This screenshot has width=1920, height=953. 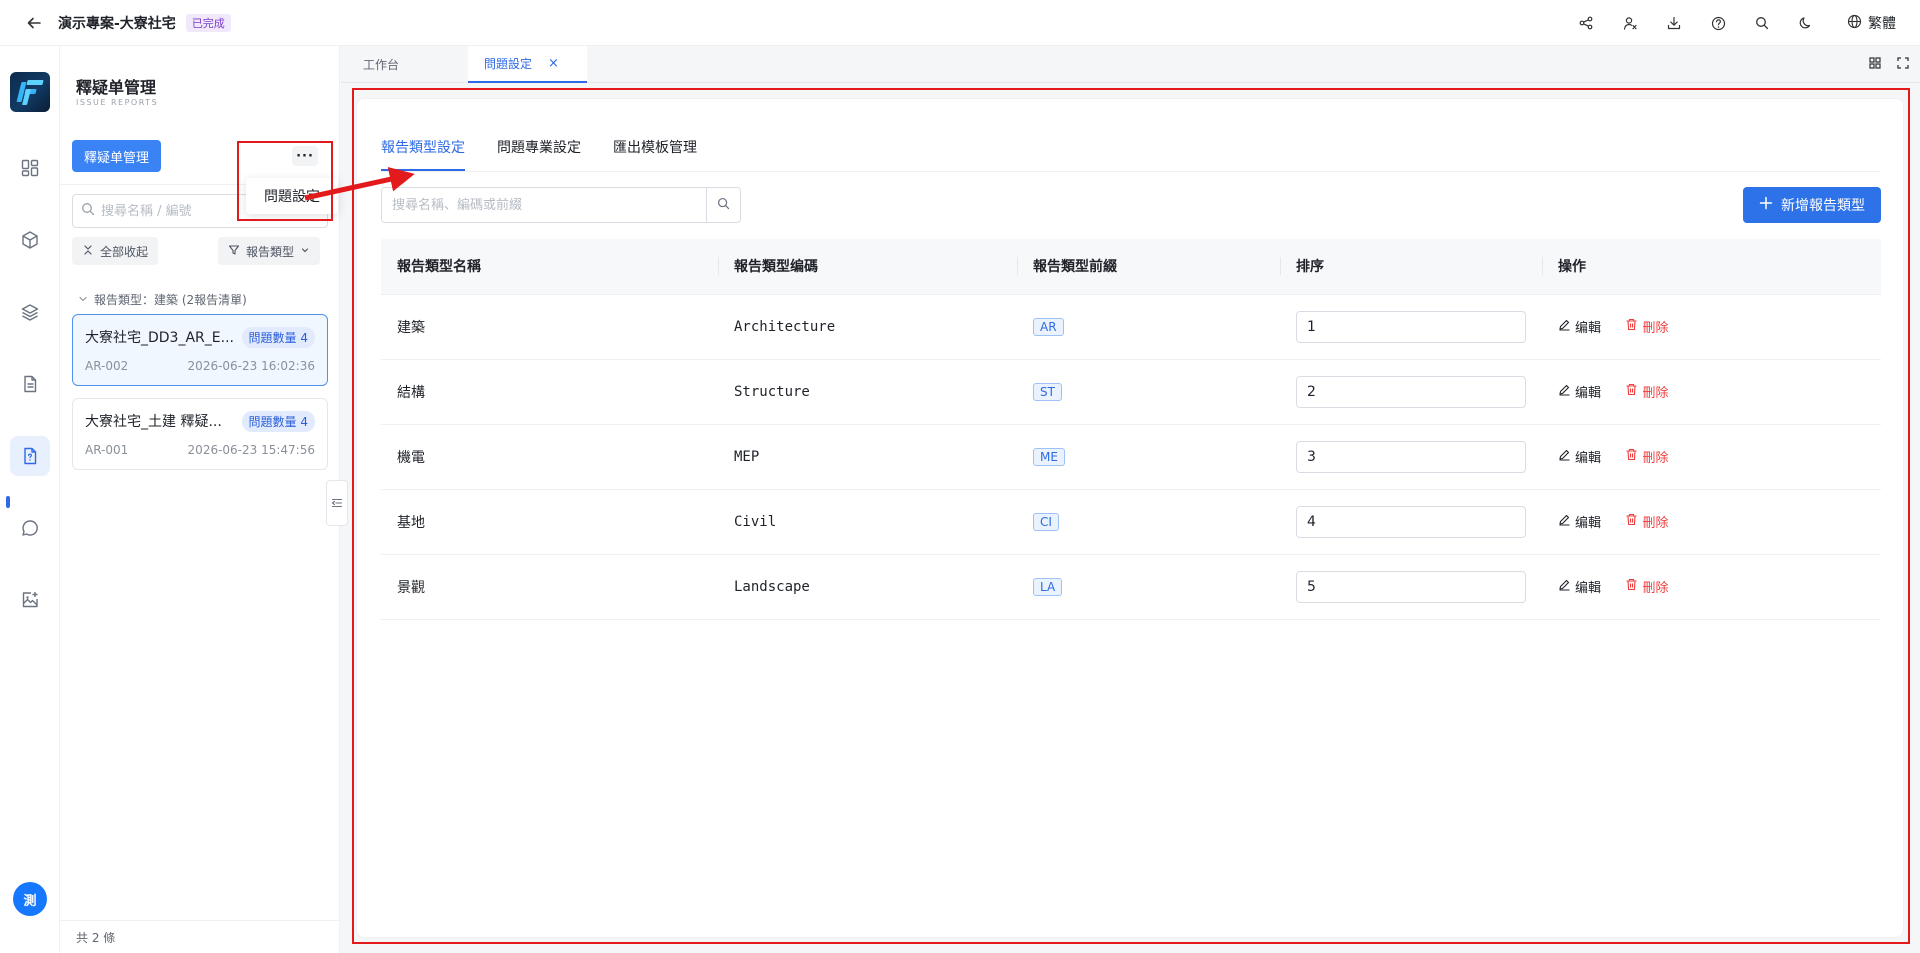 What do you see at coordinates (1630, 23) in the screenshot?
I see `user-switch-icon` at bounding box center [1630, 23].